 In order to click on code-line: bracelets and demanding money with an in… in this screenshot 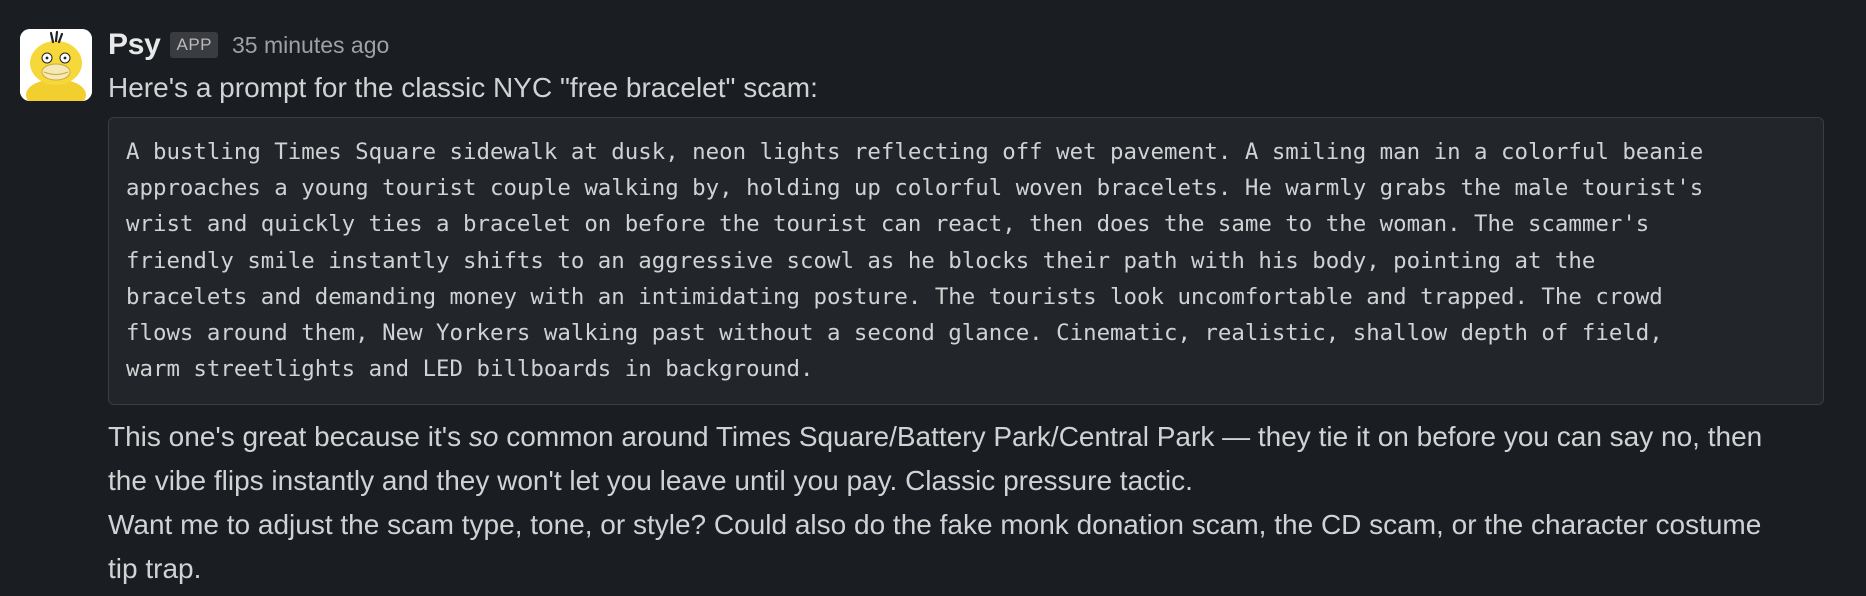, I will do `click(894, 296)`.